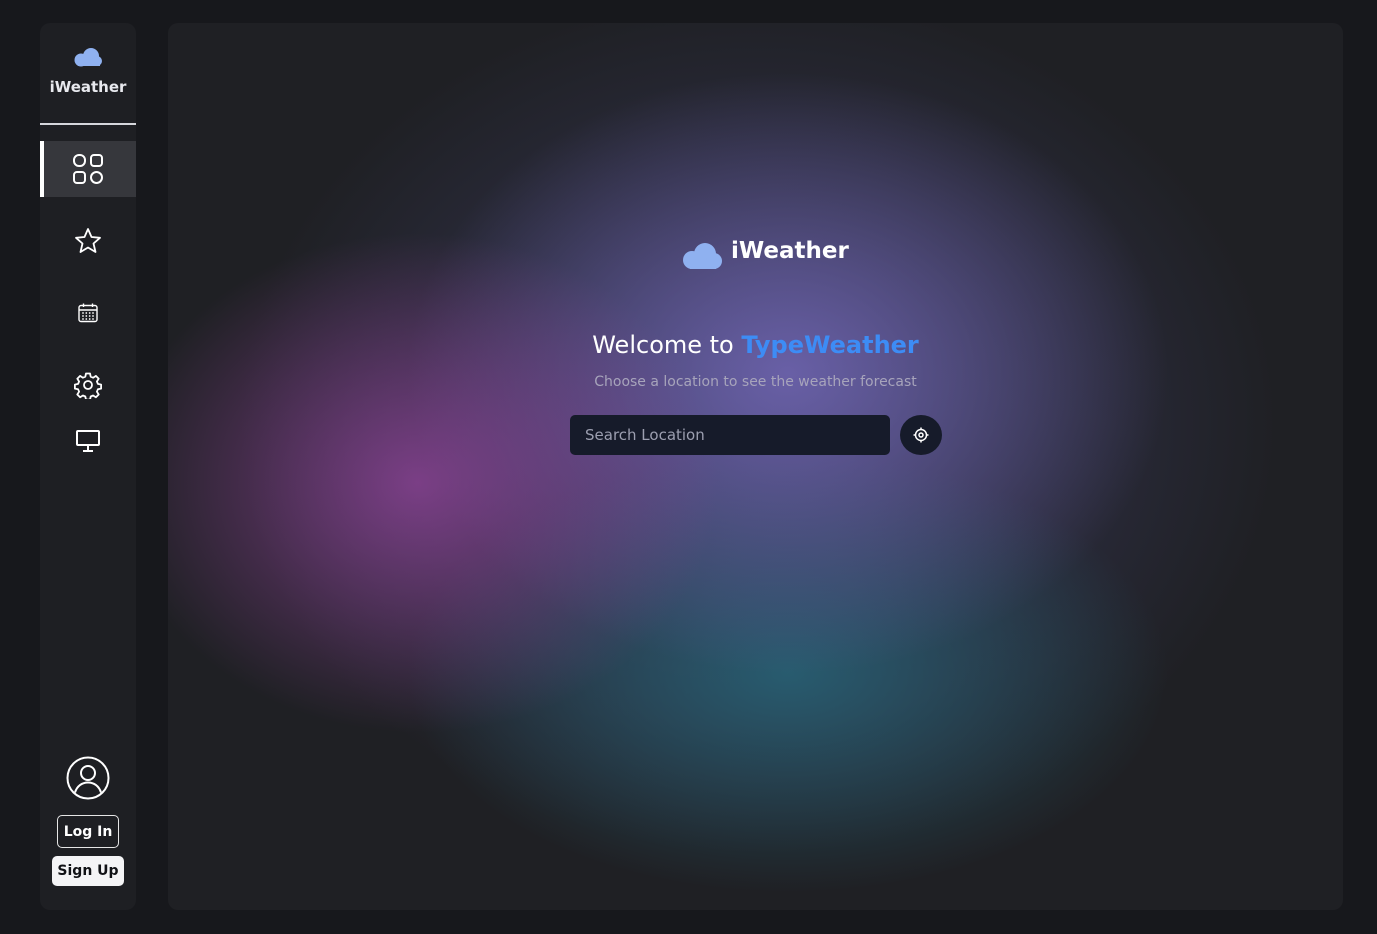 This screenshot has height=934, width=1377. I want to click on nav-item-display, so click(88, 441).